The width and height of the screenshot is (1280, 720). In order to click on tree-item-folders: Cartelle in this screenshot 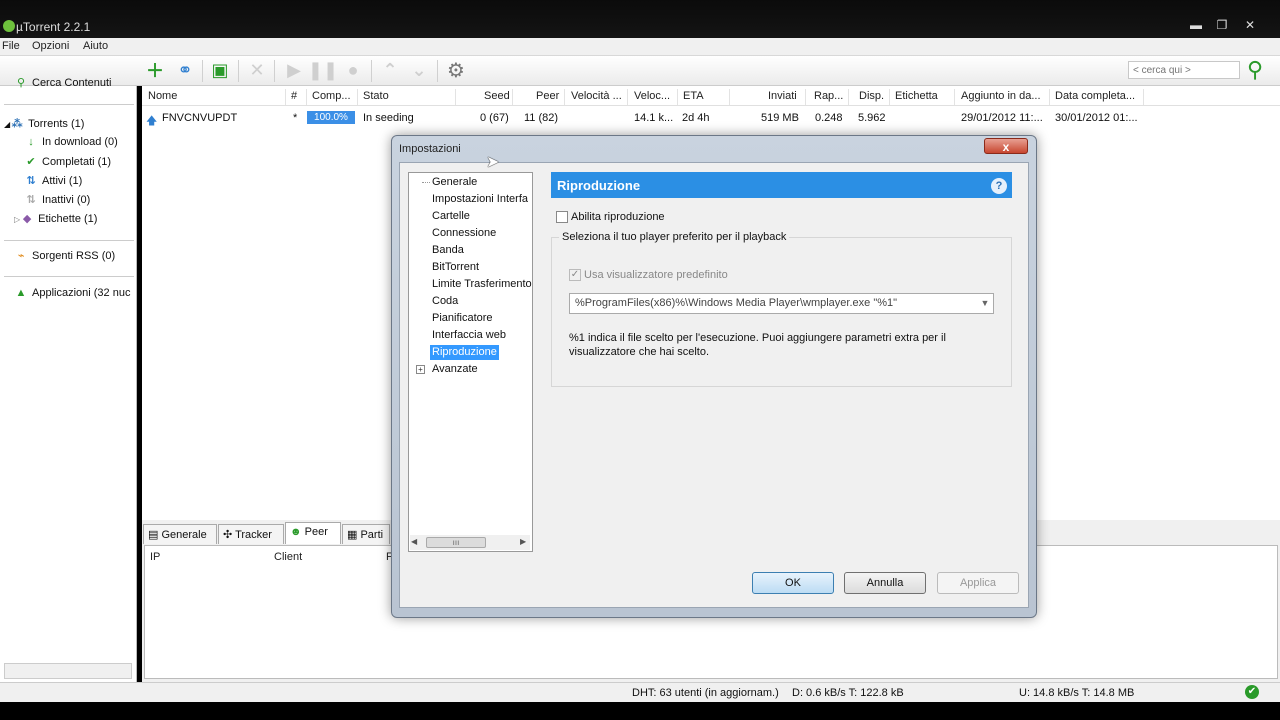, I will do `click(482, 216)`.